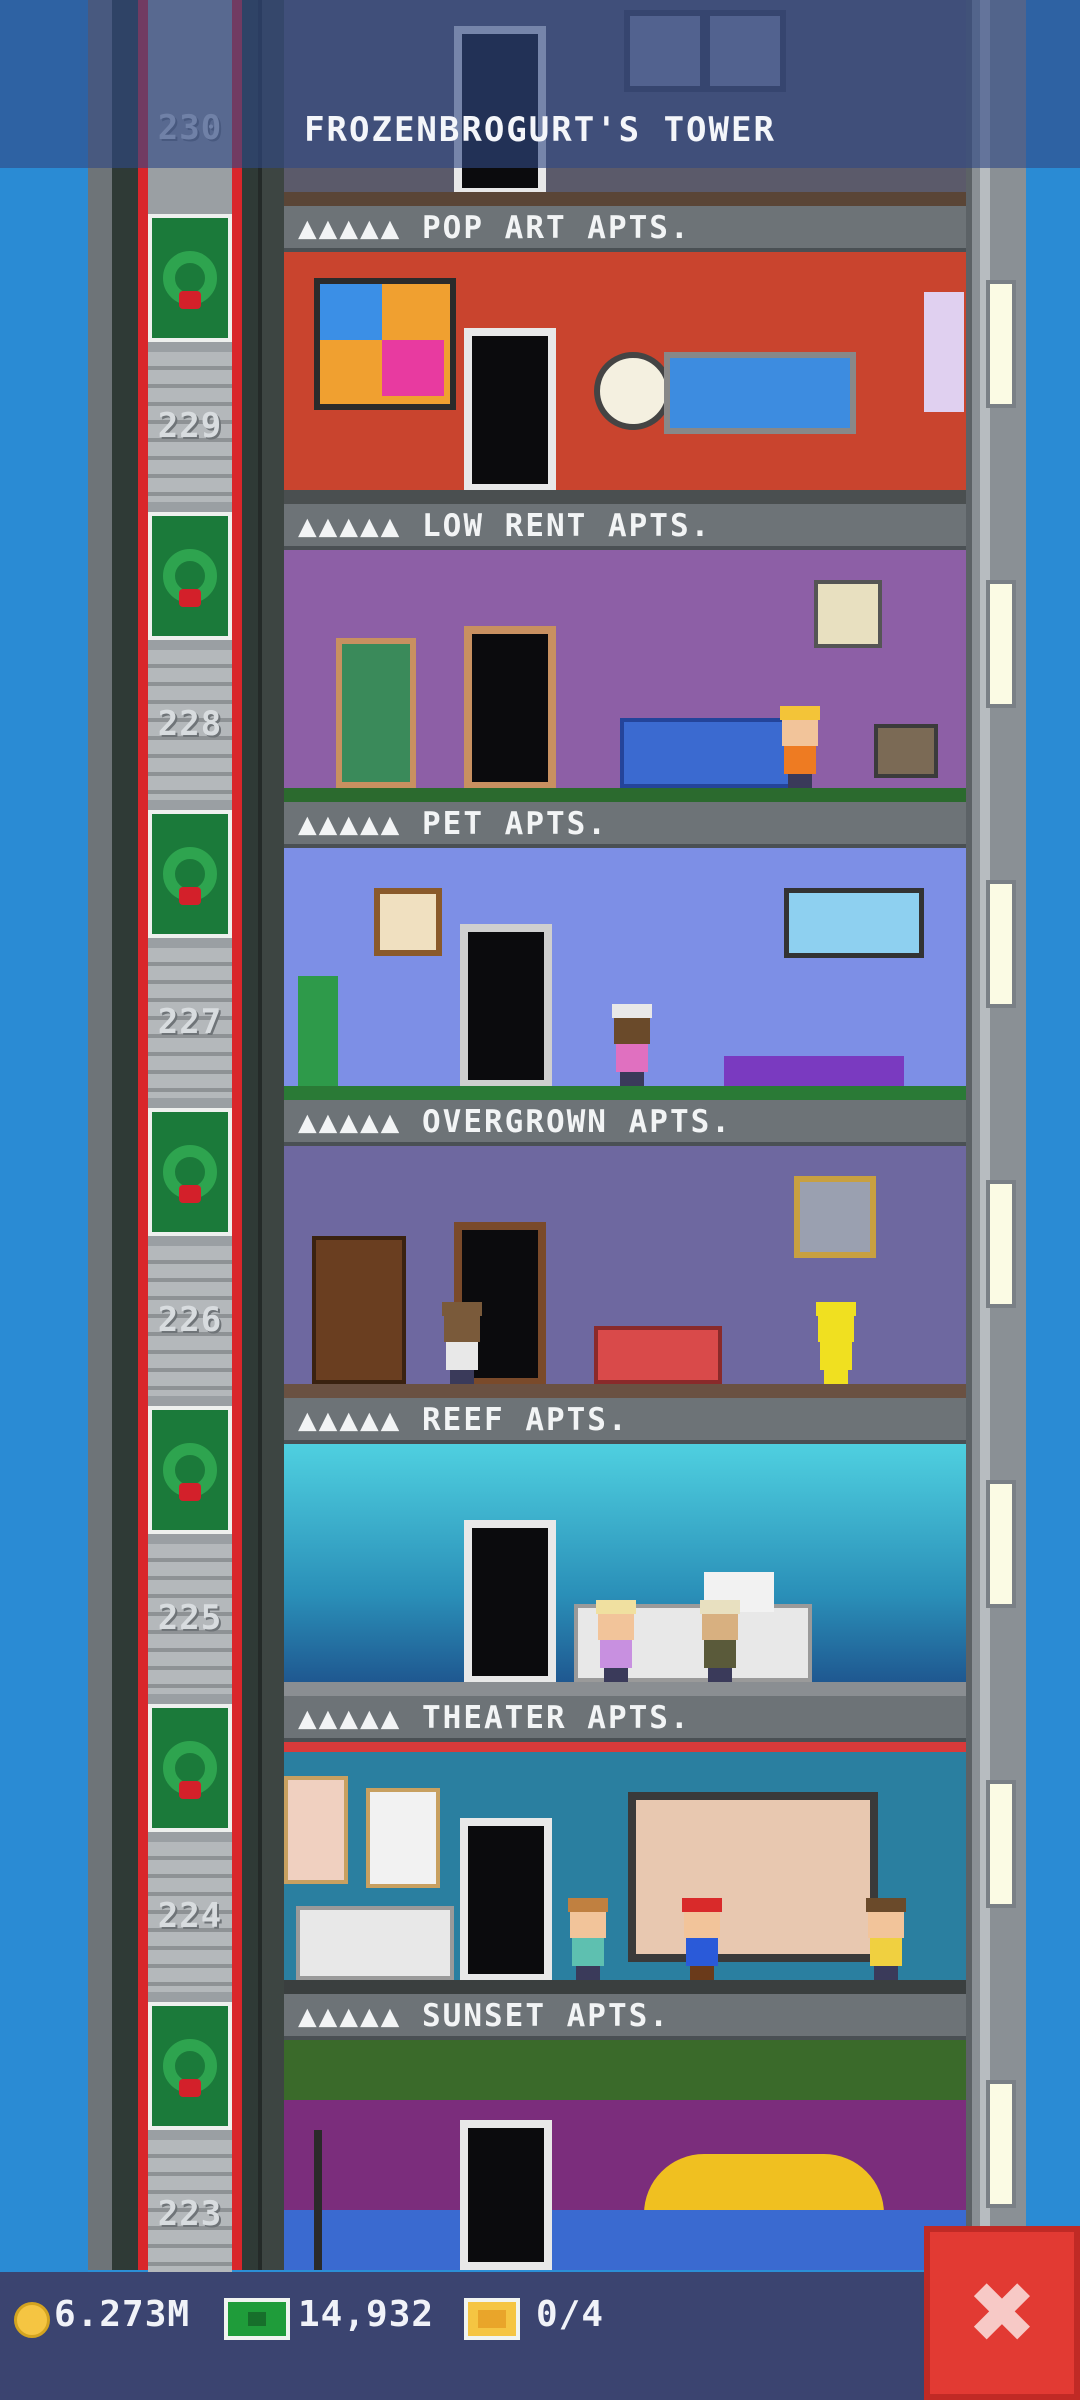 This screenshot has height=2400, width=1080. I want to click on floor-number: 228, so click(190, 724).